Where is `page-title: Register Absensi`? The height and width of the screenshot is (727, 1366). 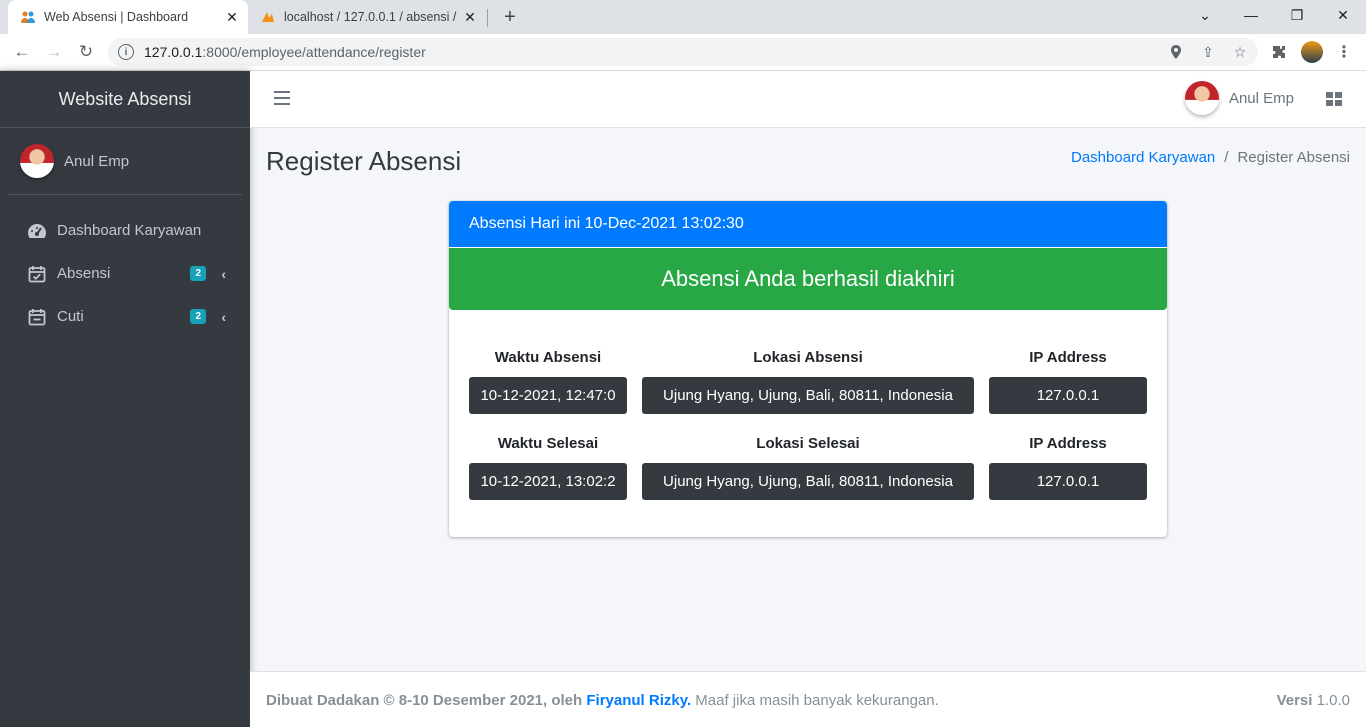
page-title: Register Absensi is located at coordinates (364, 161).